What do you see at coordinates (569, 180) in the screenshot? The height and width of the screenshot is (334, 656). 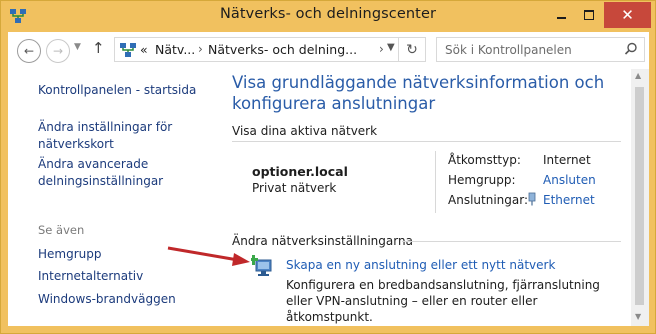 I see `homegroup-link: Ansluten` at bounding box center [569, 180].